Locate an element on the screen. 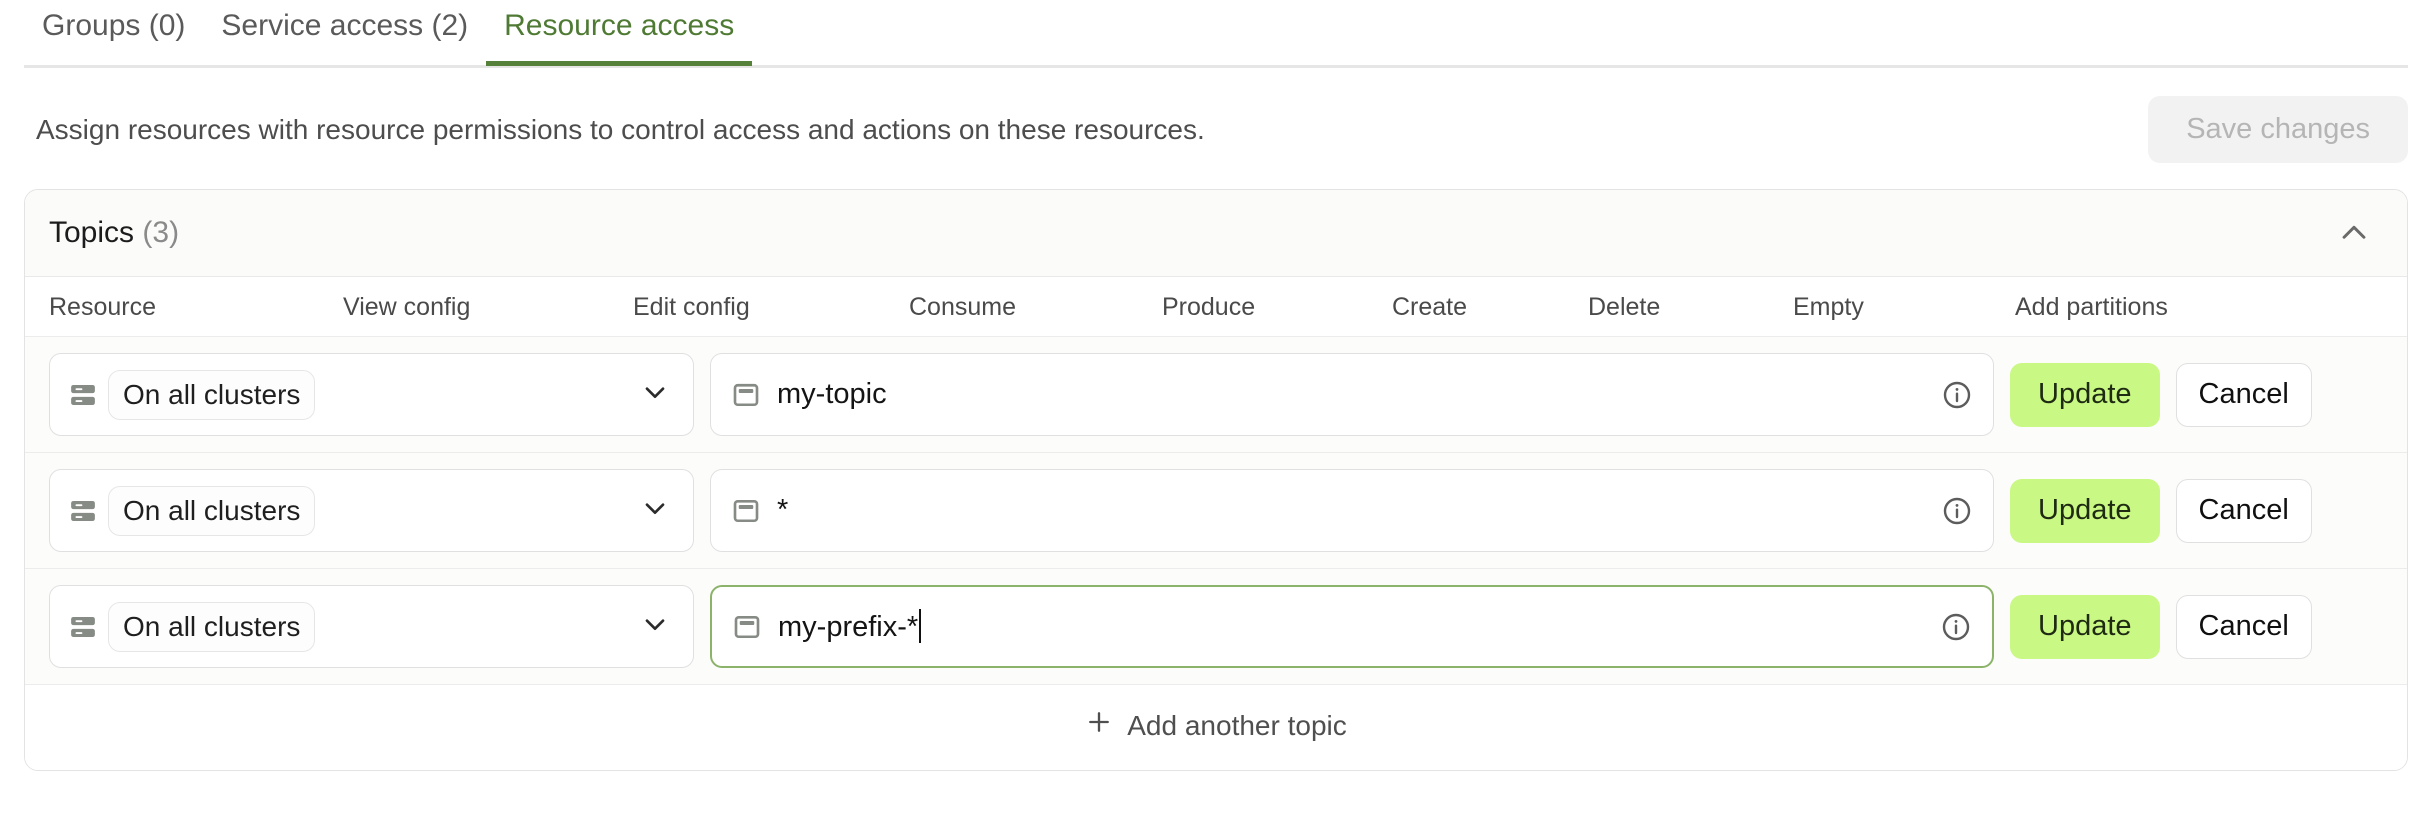 This screenshot has width=2432, height=816. tab-service-access: Service access (2) is located at coordinates (344, 33).